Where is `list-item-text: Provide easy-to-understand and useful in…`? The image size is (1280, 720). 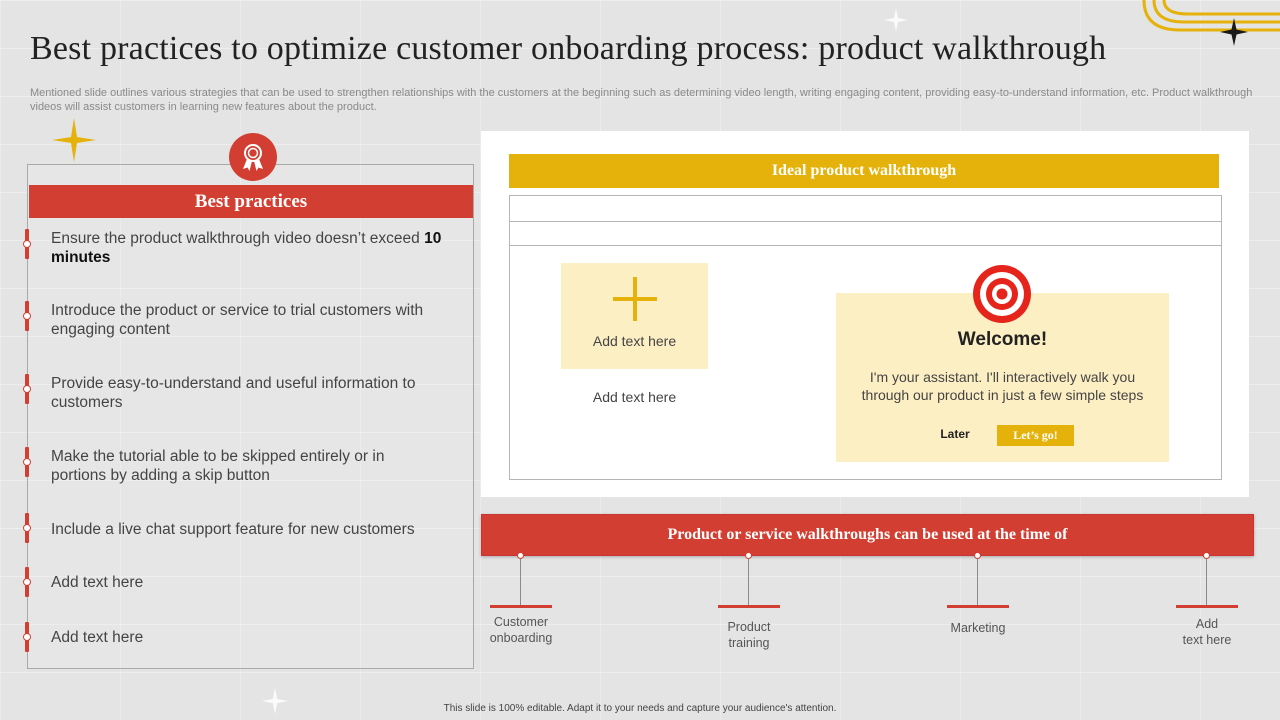 list-item-text: Provide easy-to-understand and useful in… is located at coordinates (233, 393).